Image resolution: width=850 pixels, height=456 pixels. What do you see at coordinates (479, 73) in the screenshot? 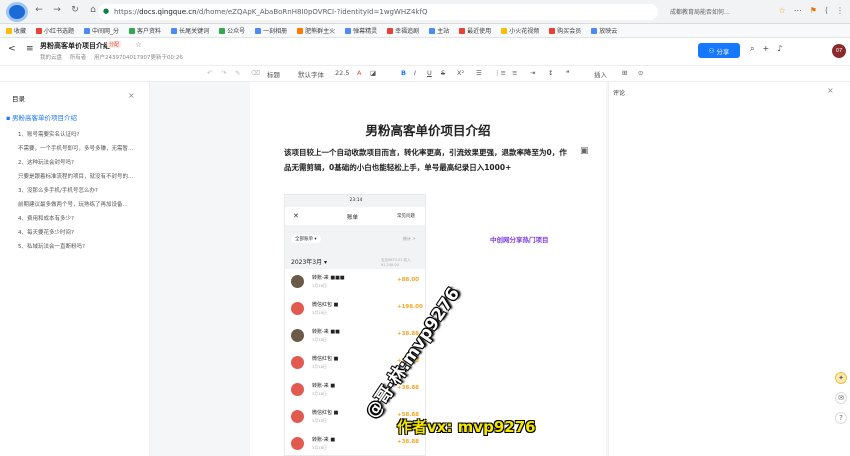
I see `list-icon: ☰` at bounding box center [479, 73].